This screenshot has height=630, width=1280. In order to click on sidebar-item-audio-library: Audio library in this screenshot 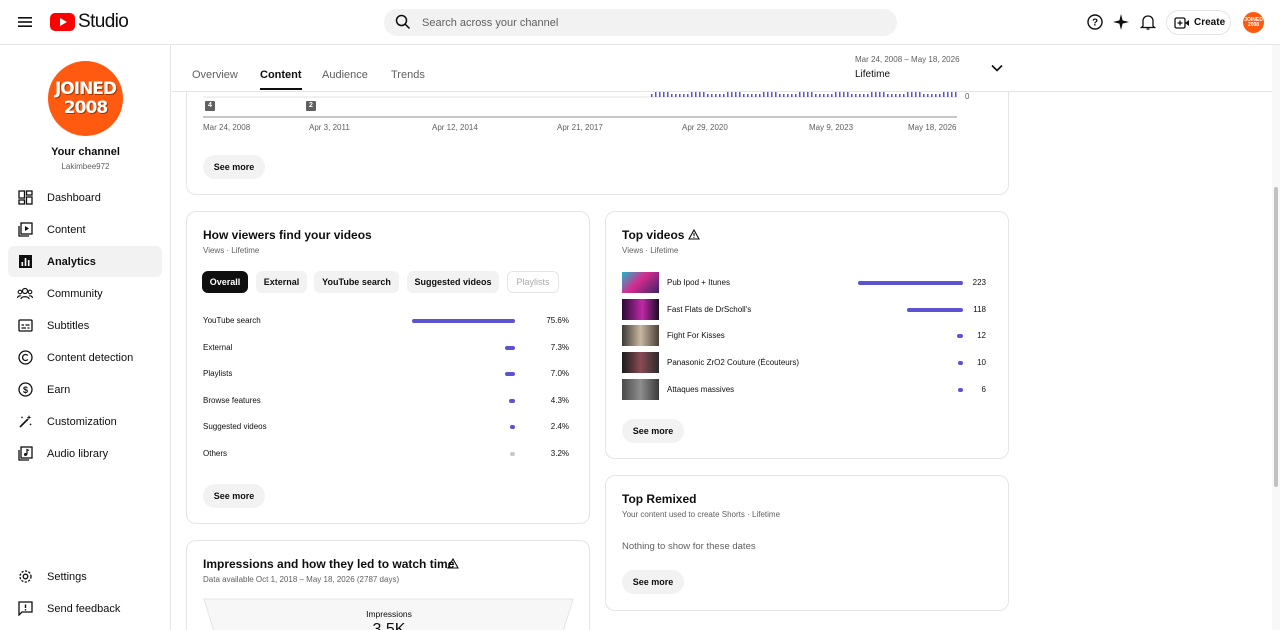, I will do `click(85, 453)`.